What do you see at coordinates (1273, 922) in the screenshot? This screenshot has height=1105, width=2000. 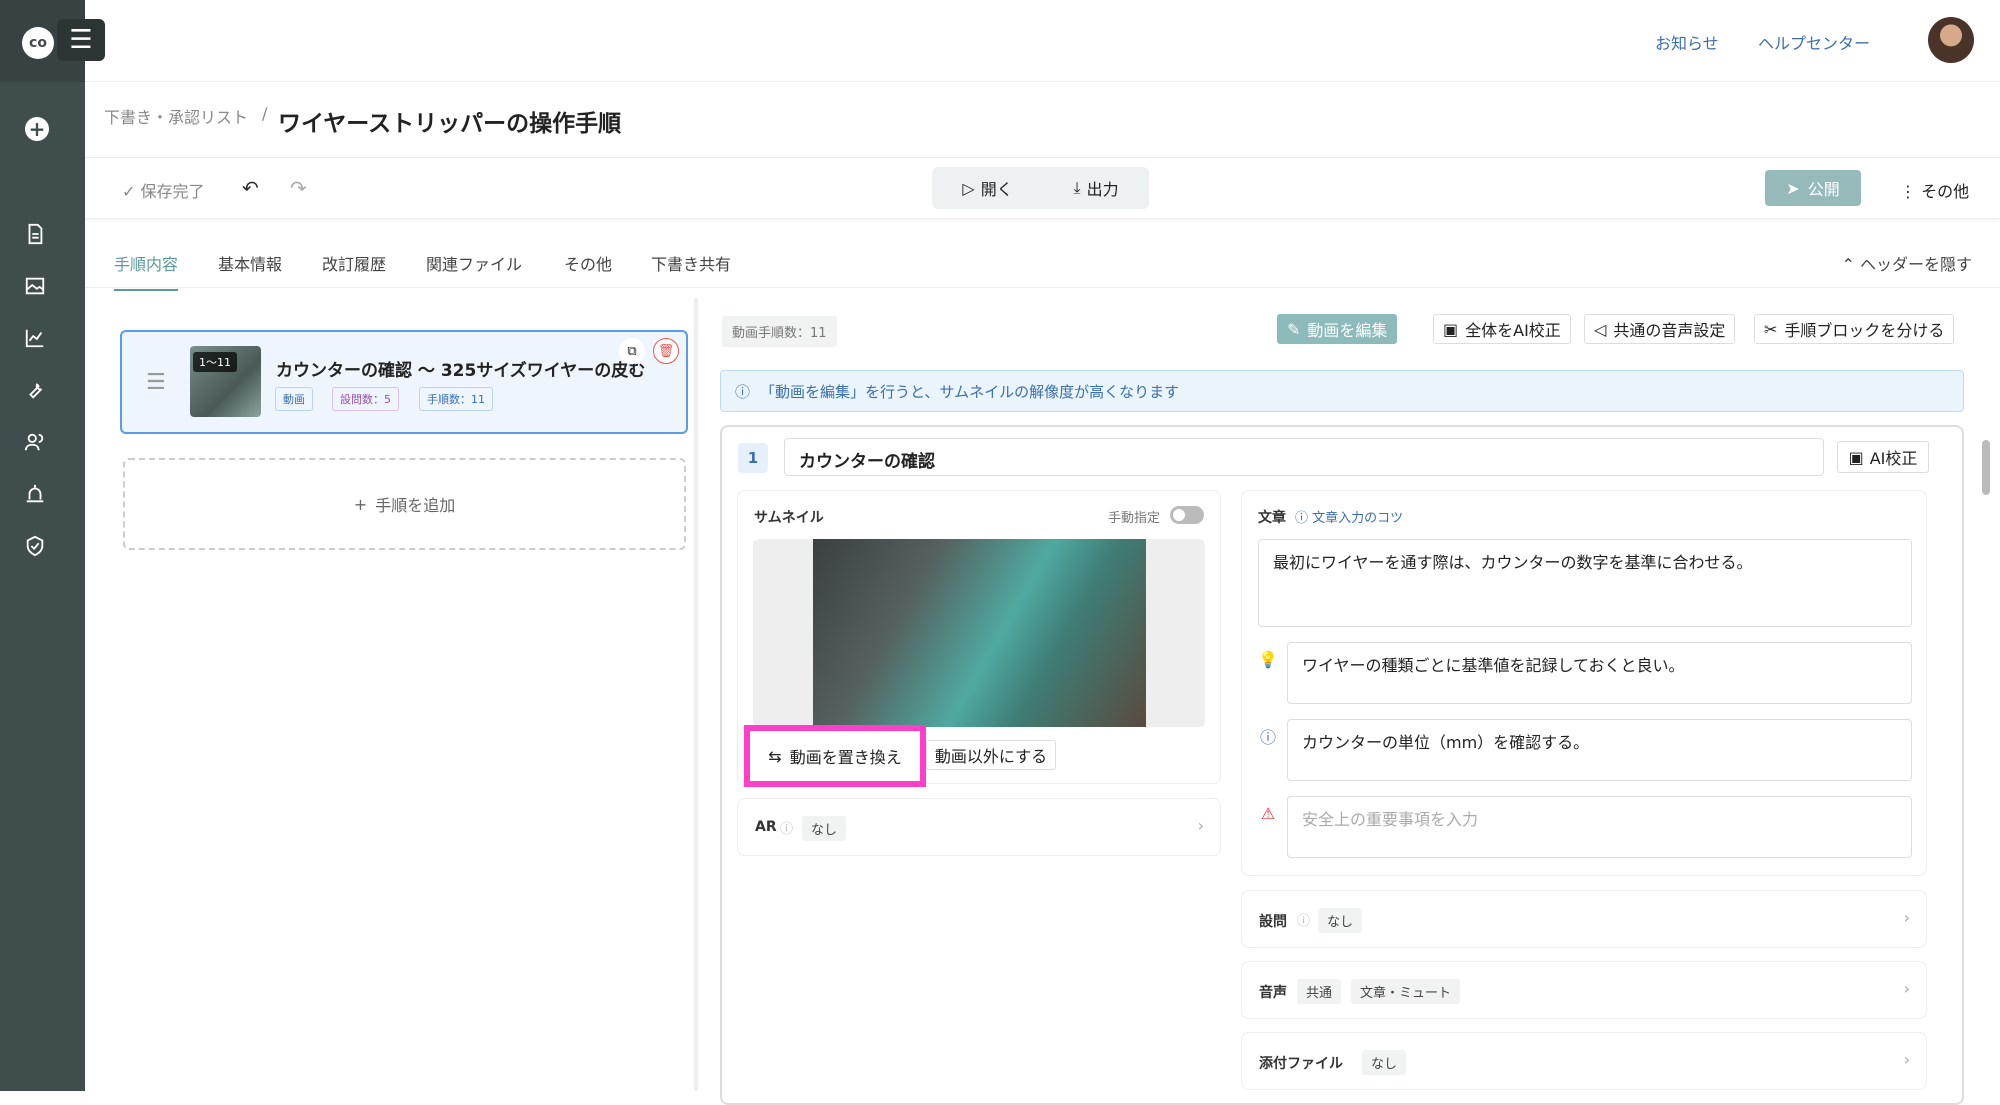 I see `question-label: 設問` at bounding box center [1273, 922].